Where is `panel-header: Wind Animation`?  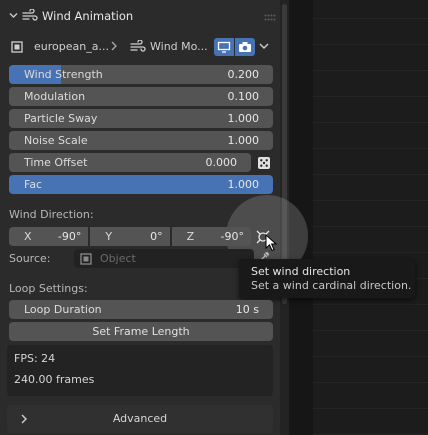 panel-header: Wind Animation is located at coordinates (140, 16).